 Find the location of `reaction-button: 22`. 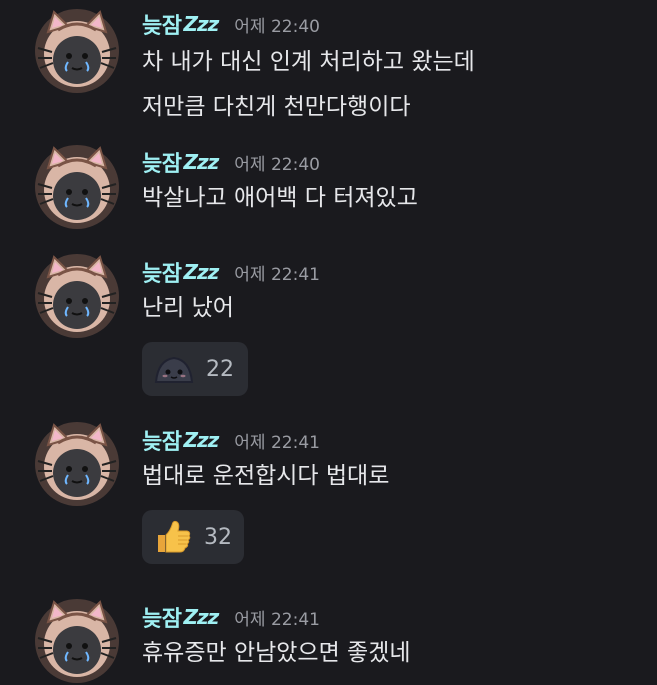

reaction-button: 22 is located at coordinates (195, 369).